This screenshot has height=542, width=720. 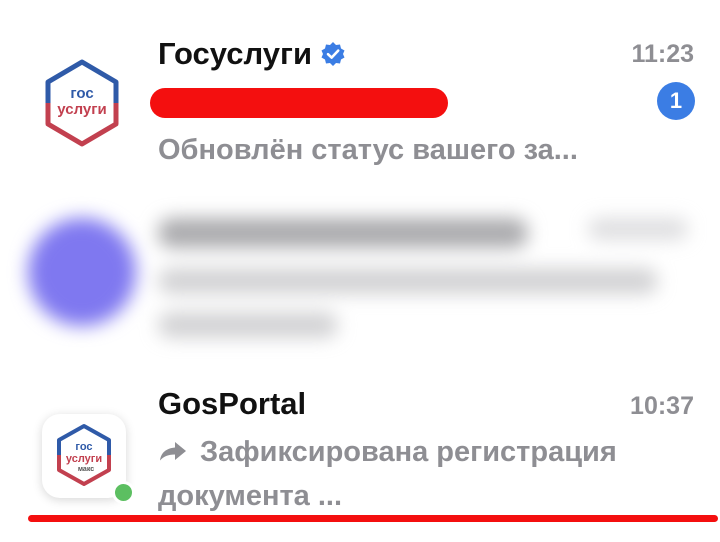 What do you see at coordinates (373, 518) in the screenshot?
I see `redaction-underline` at bounding box center [373, 518].